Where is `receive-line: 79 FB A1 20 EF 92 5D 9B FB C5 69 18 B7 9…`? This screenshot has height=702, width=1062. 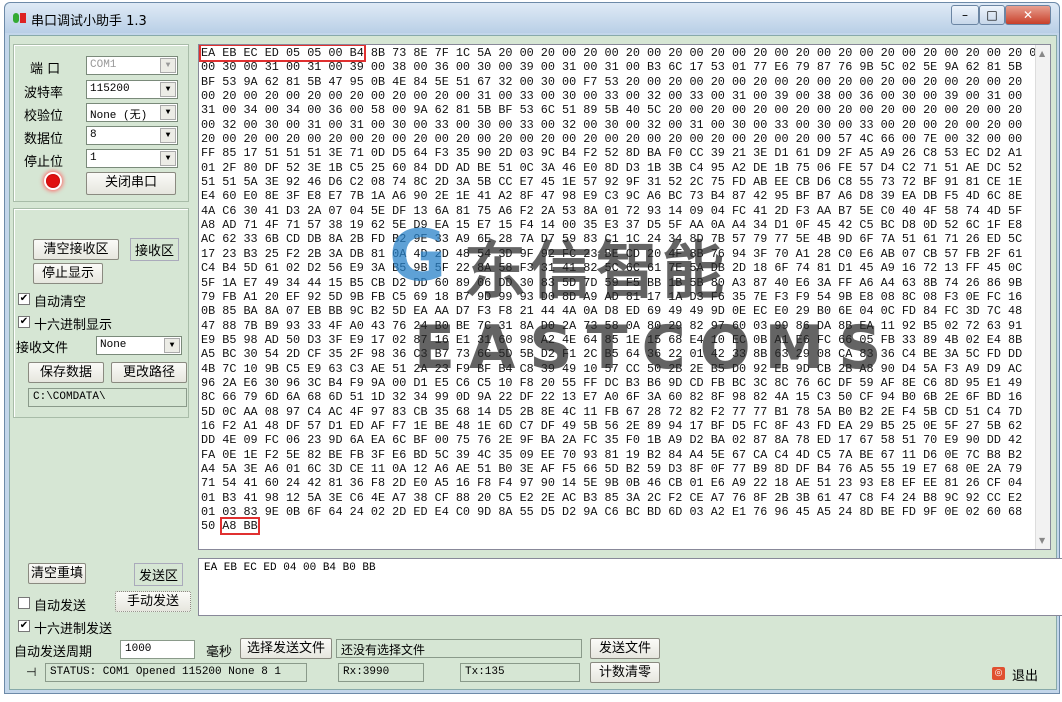 receive-line: 79 FB A1 20 EF 92 5D 9B FB C5 69 18 B7 9… is located at coordinates (612, 296).